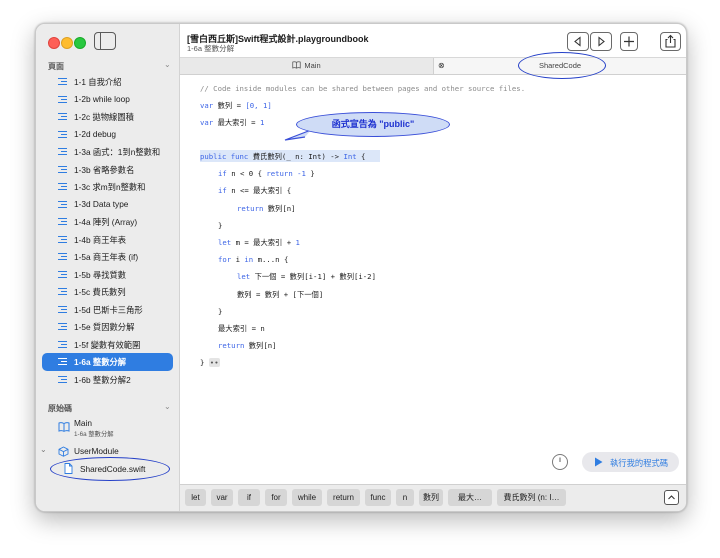 The image size is (720, 558). Describe the element at coordinates (195, 497) in the screenshot. I see `shortcut-chip: let` at that location.